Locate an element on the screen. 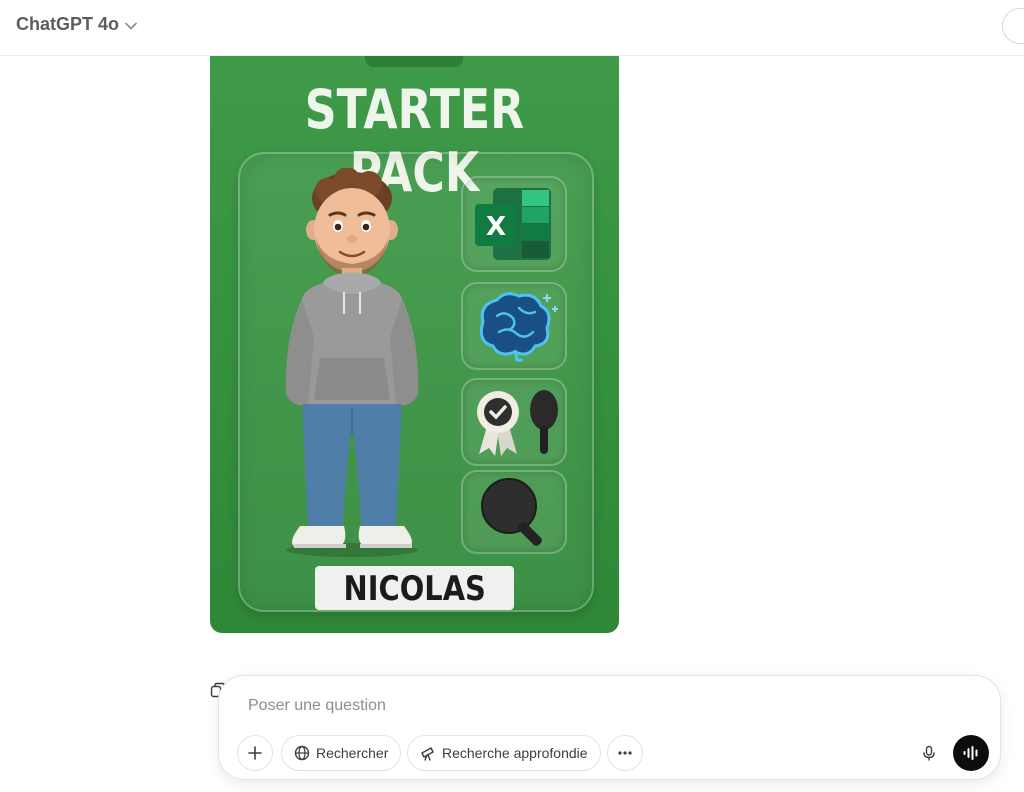 The width and height of the screenshot is (1024, 792). more-tools-button is located at coordinates (625, 753).